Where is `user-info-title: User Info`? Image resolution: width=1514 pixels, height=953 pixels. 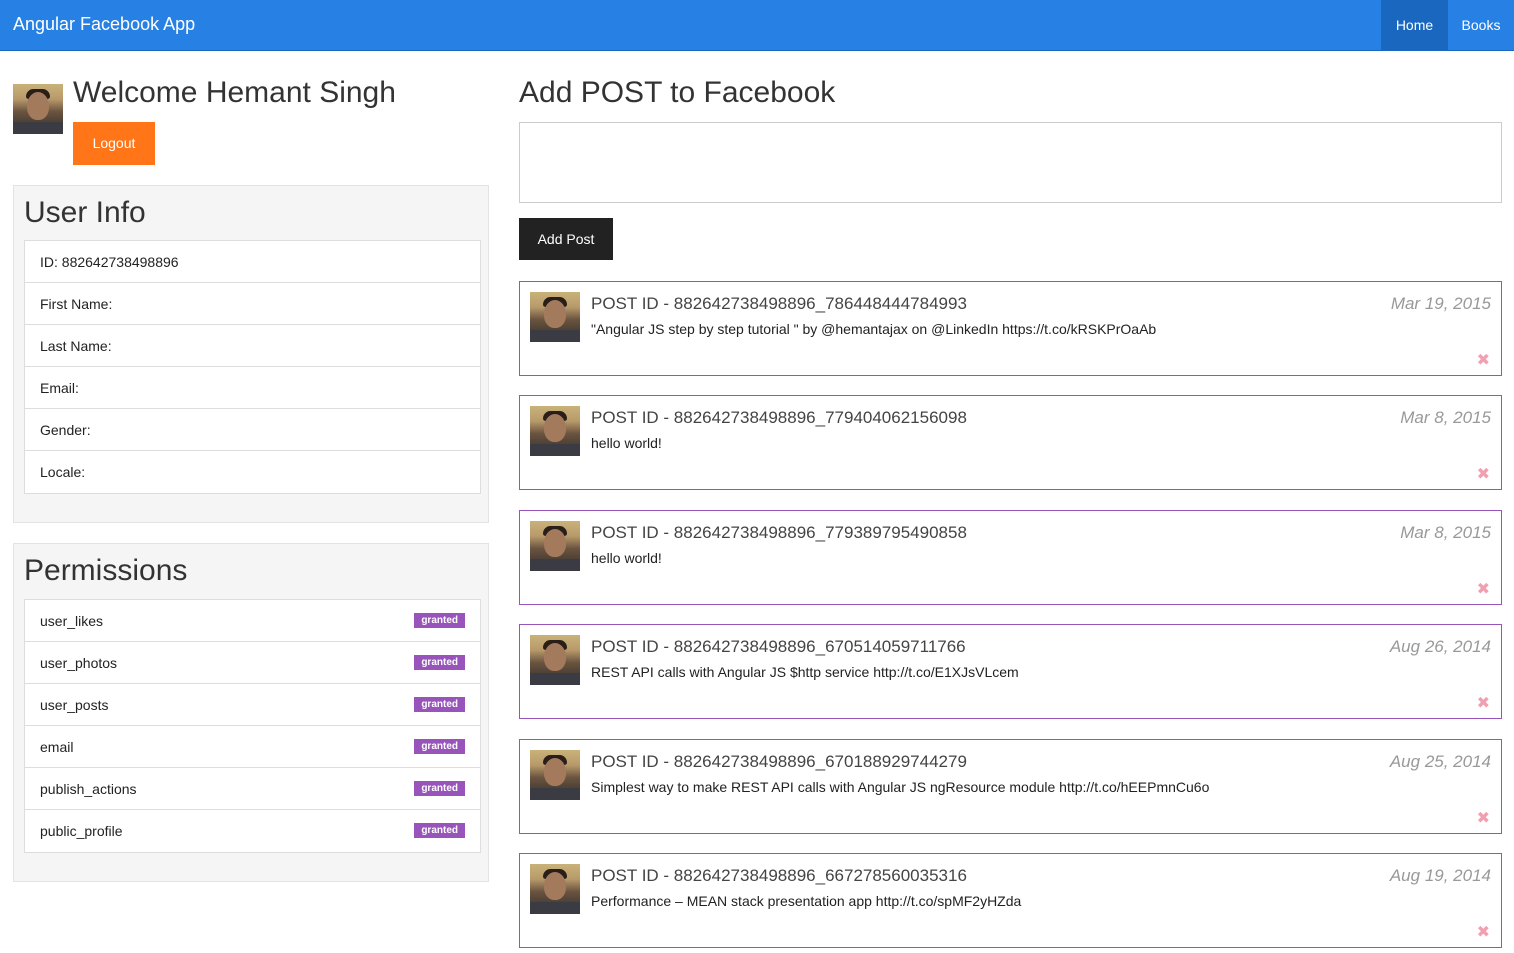
user-info-title: User Info is located at coordinates (85, 212).